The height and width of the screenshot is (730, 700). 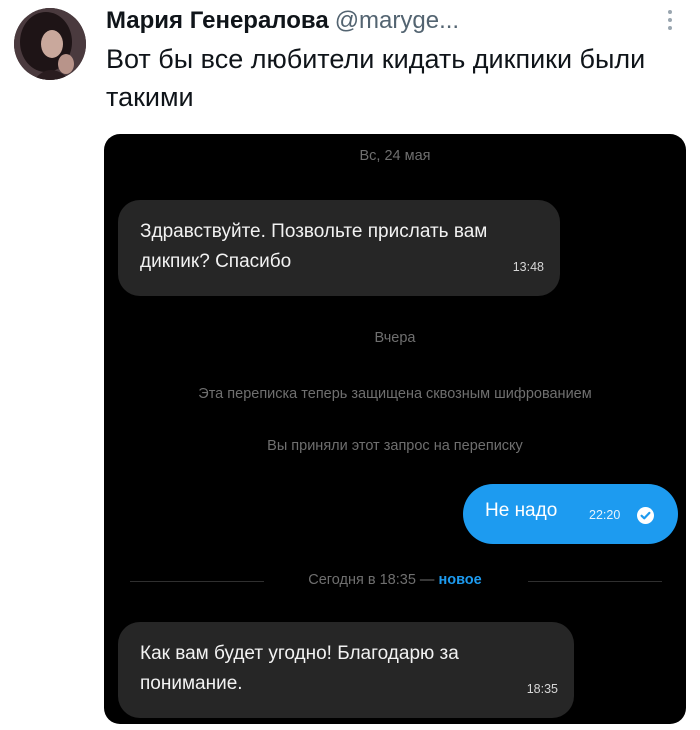 I want to click on message-time: 13:48, so click(x=528, y=267).